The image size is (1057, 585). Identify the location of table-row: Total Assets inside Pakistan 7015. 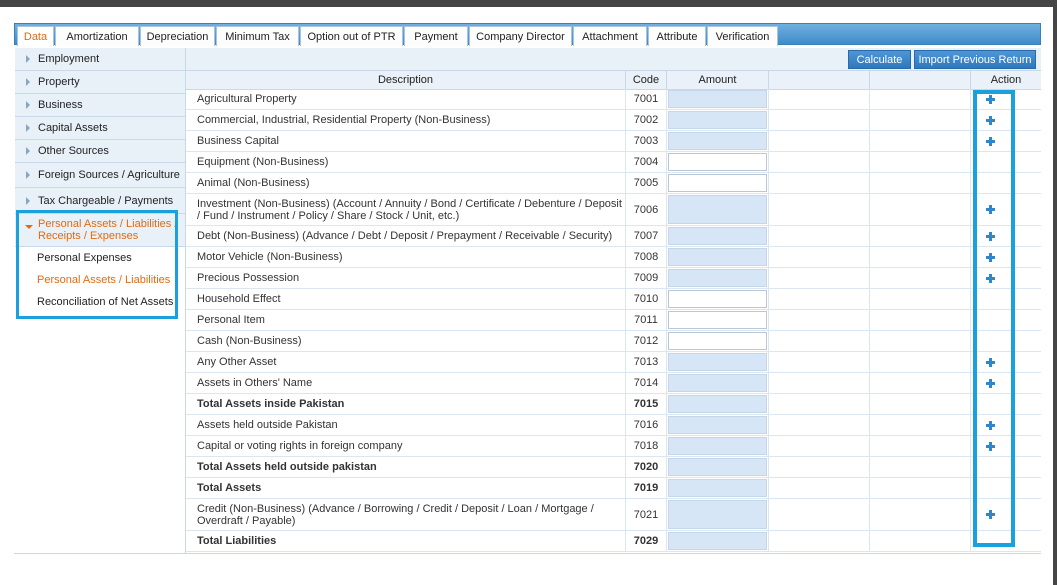
(613, 404).